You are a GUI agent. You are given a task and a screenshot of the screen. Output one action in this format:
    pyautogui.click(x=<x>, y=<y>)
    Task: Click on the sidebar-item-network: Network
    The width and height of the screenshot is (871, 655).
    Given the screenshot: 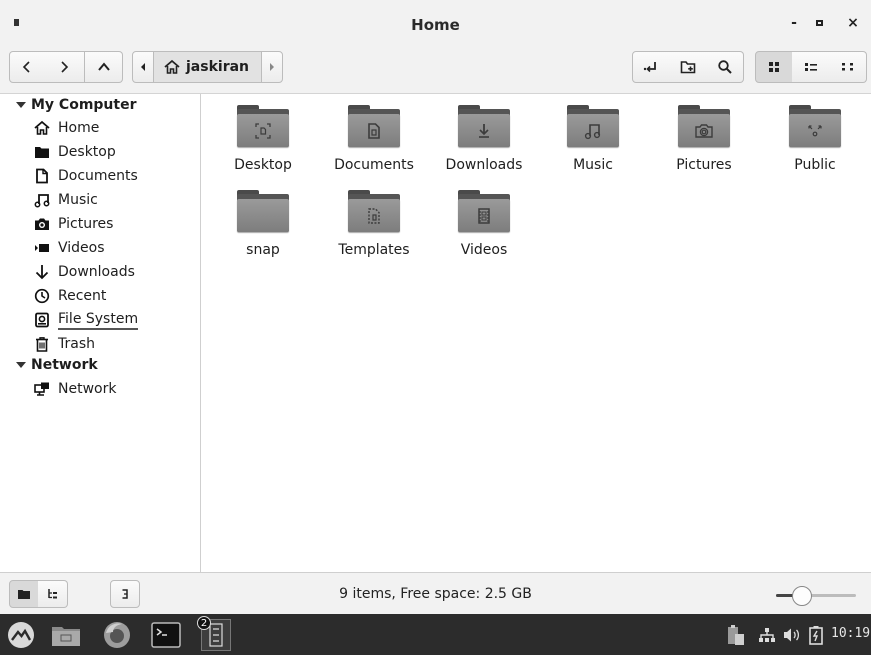 What is the action you would take?
    pyautogui.click(x=75, y=389)
    